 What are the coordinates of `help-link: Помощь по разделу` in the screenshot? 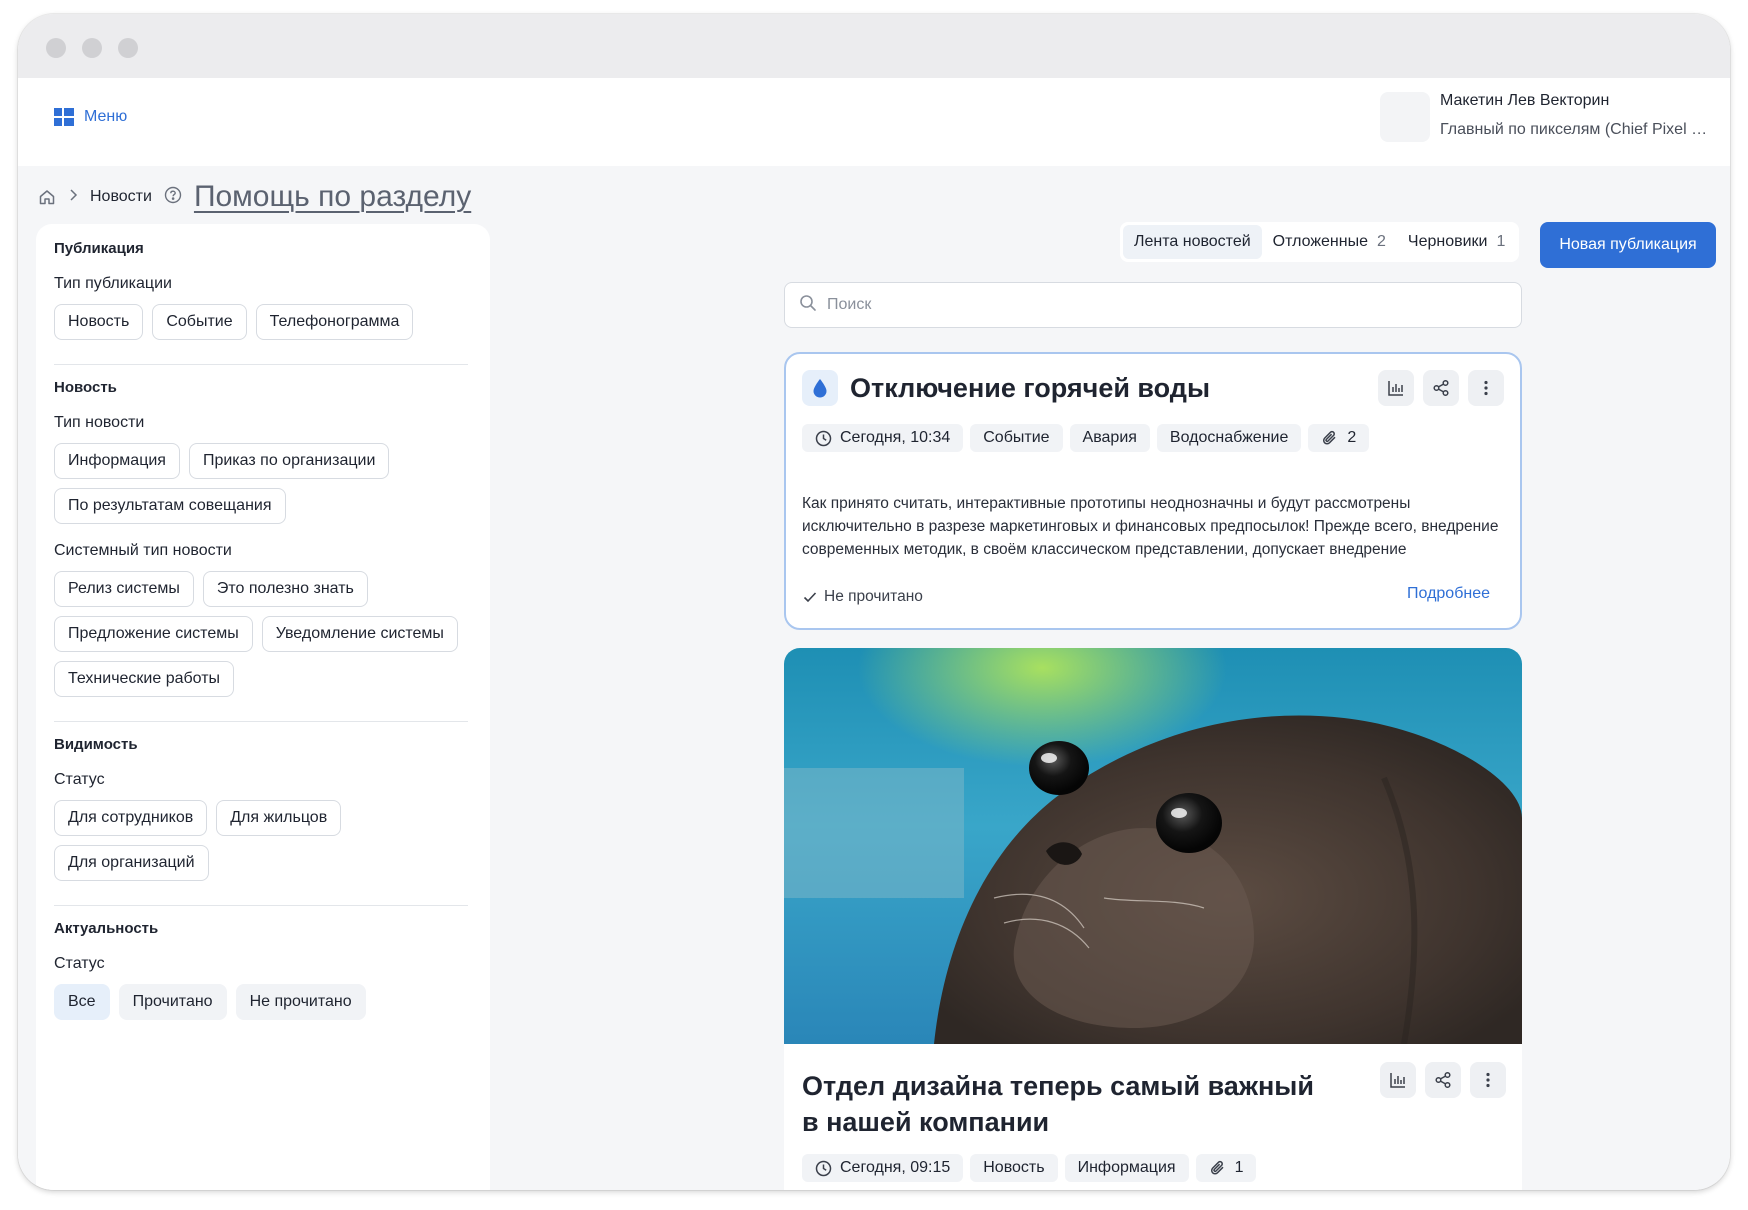 It's located at (332, 197).